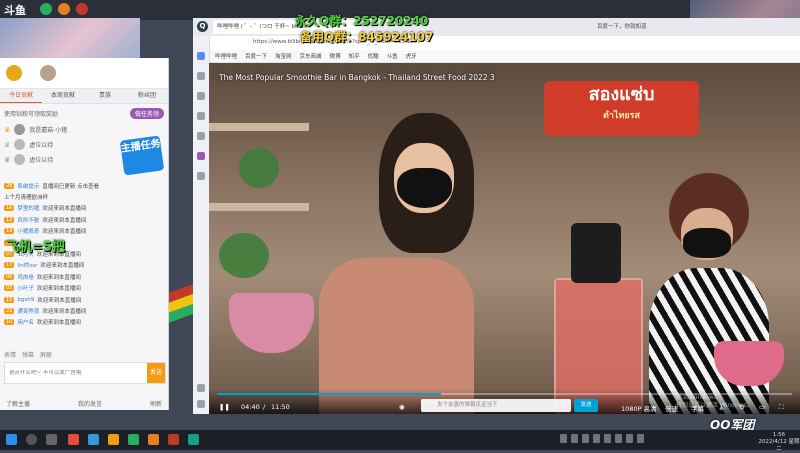 This screenshot has height=453, width=800. Describe the element at coordinates (373, 56) in the screenshot. I see `bookmark-link: 优酷` at that location.